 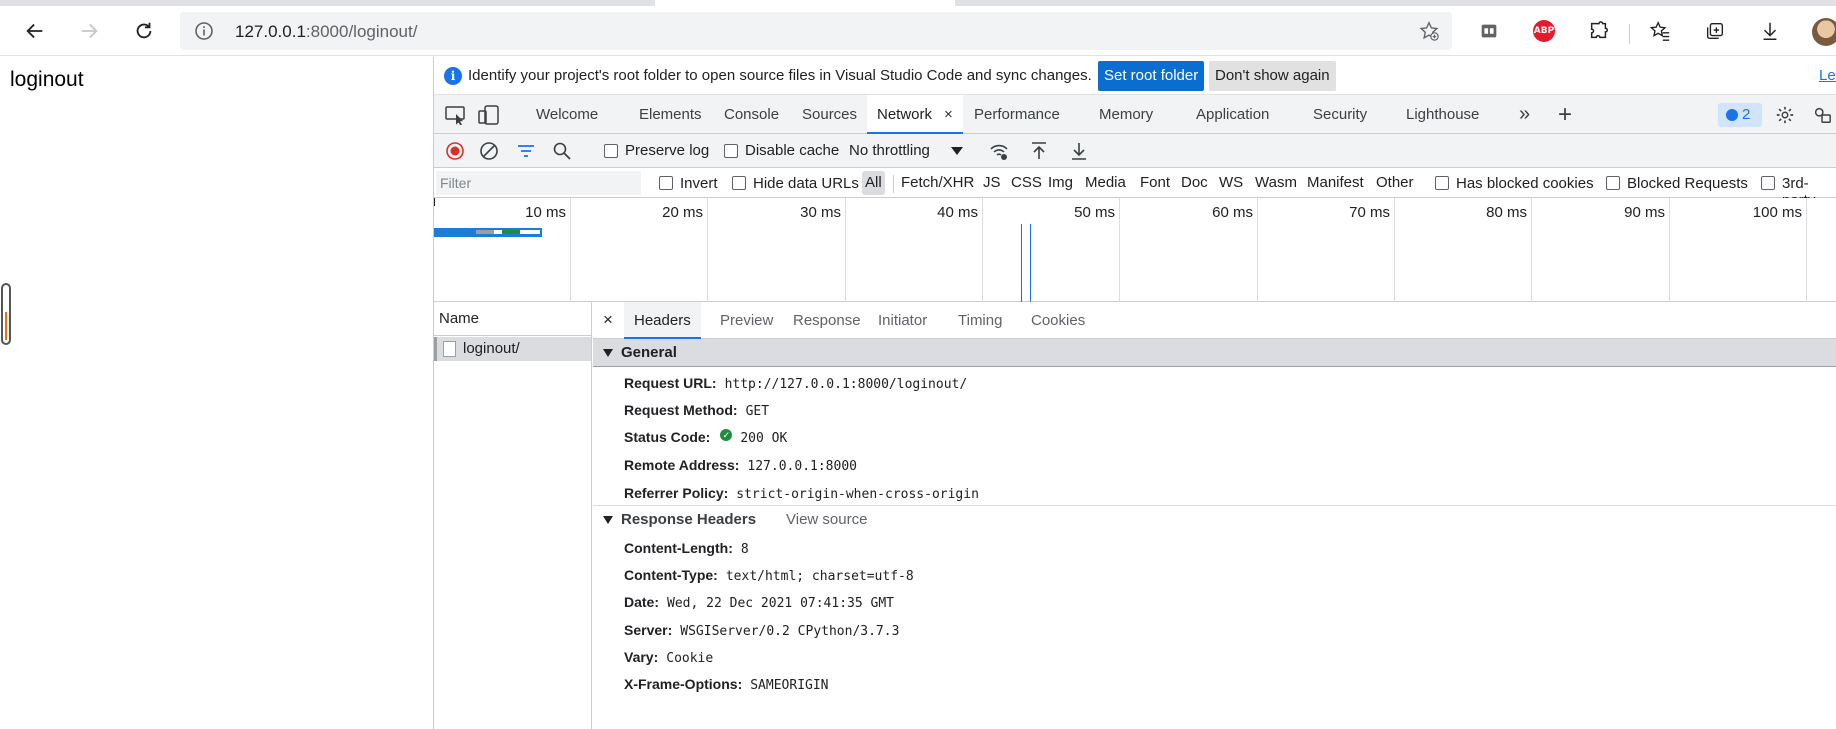 I want to click on settings-gear-icon, so click(x=1785, y=115).